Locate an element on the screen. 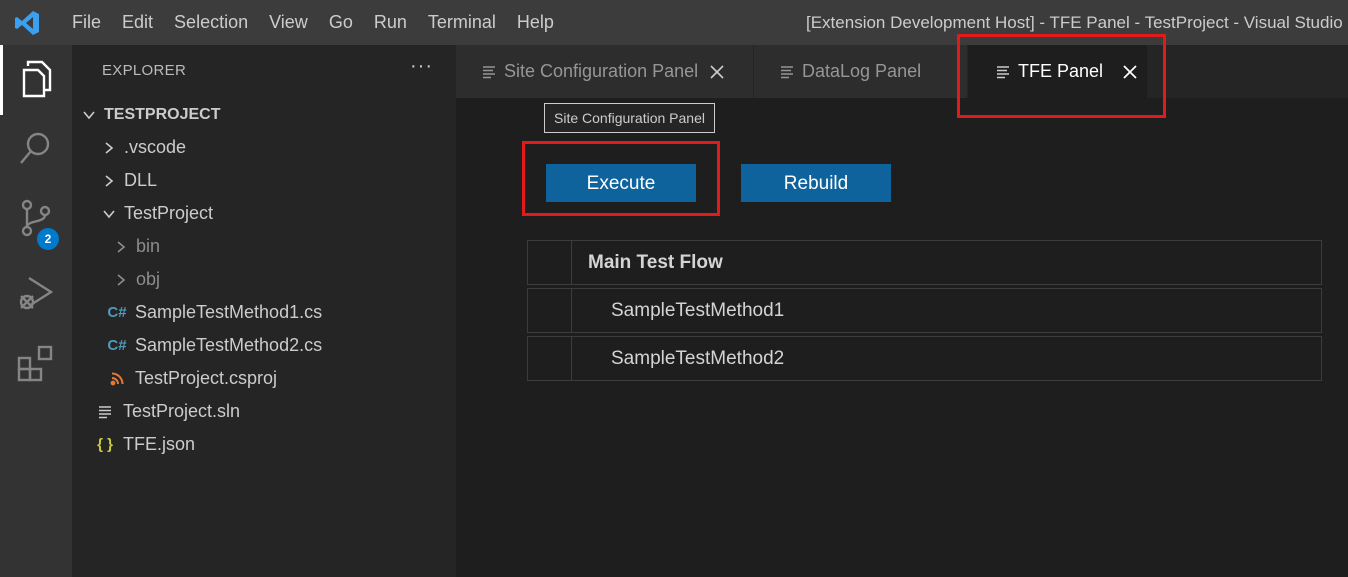 Image resolution: width=1348 pixels, height=577 pixels. tree-item-csproj: TestProject.csproj is located at coordinates (282, 378).